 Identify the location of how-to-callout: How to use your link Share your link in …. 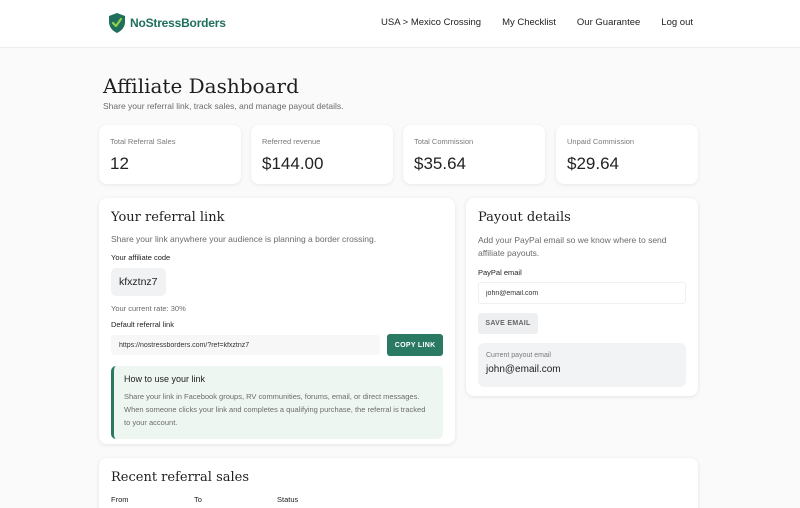
(277, 402).